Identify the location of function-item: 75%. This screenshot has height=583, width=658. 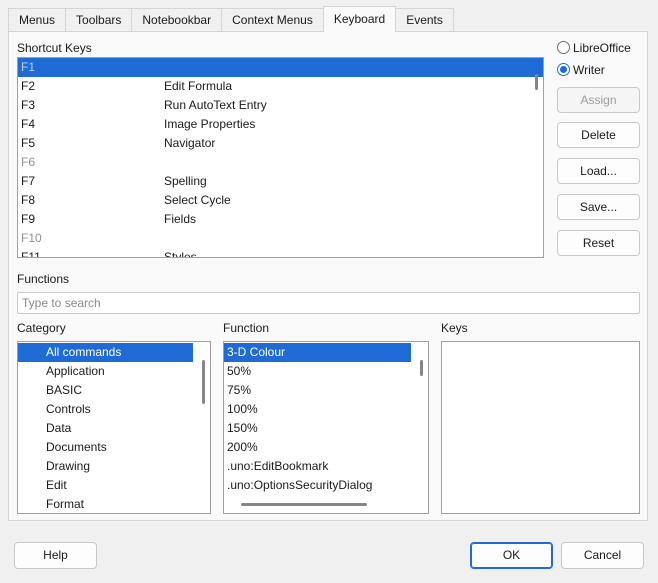
(317, 390).